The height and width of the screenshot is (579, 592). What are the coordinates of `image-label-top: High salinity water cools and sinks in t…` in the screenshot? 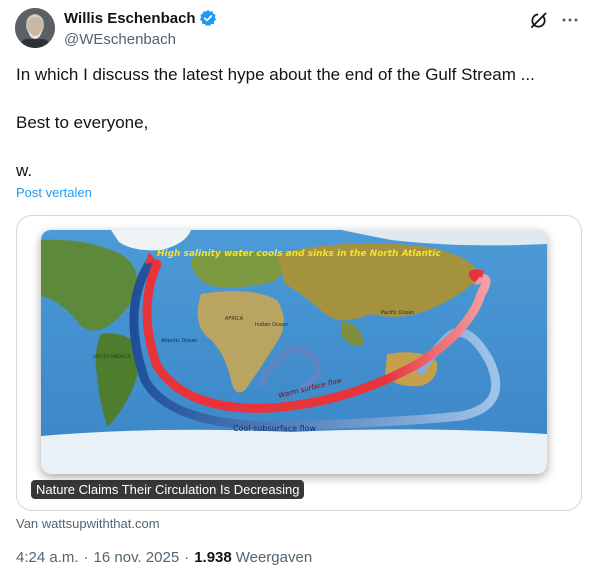 It's located at (299, 254).